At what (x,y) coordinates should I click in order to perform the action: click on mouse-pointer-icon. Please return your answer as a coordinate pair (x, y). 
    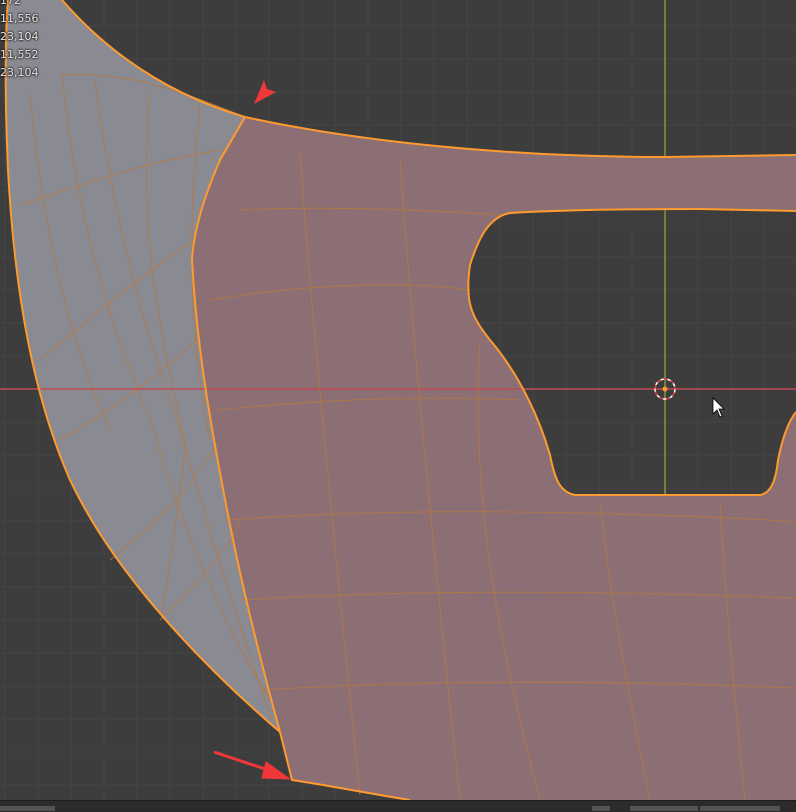
    Looking at the image, I should click on (718, 407).